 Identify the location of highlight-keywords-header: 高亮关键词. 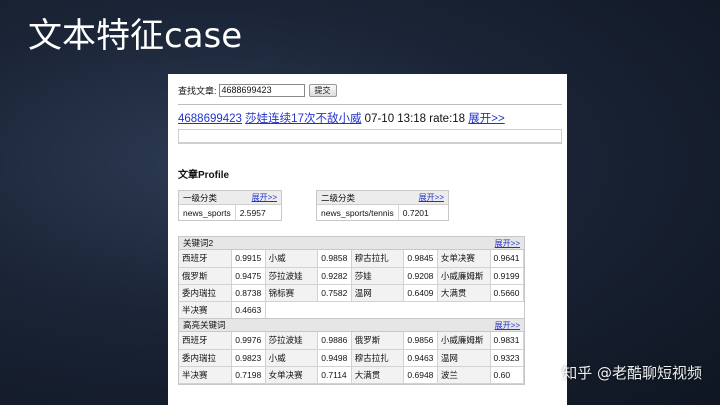
(204, 325).